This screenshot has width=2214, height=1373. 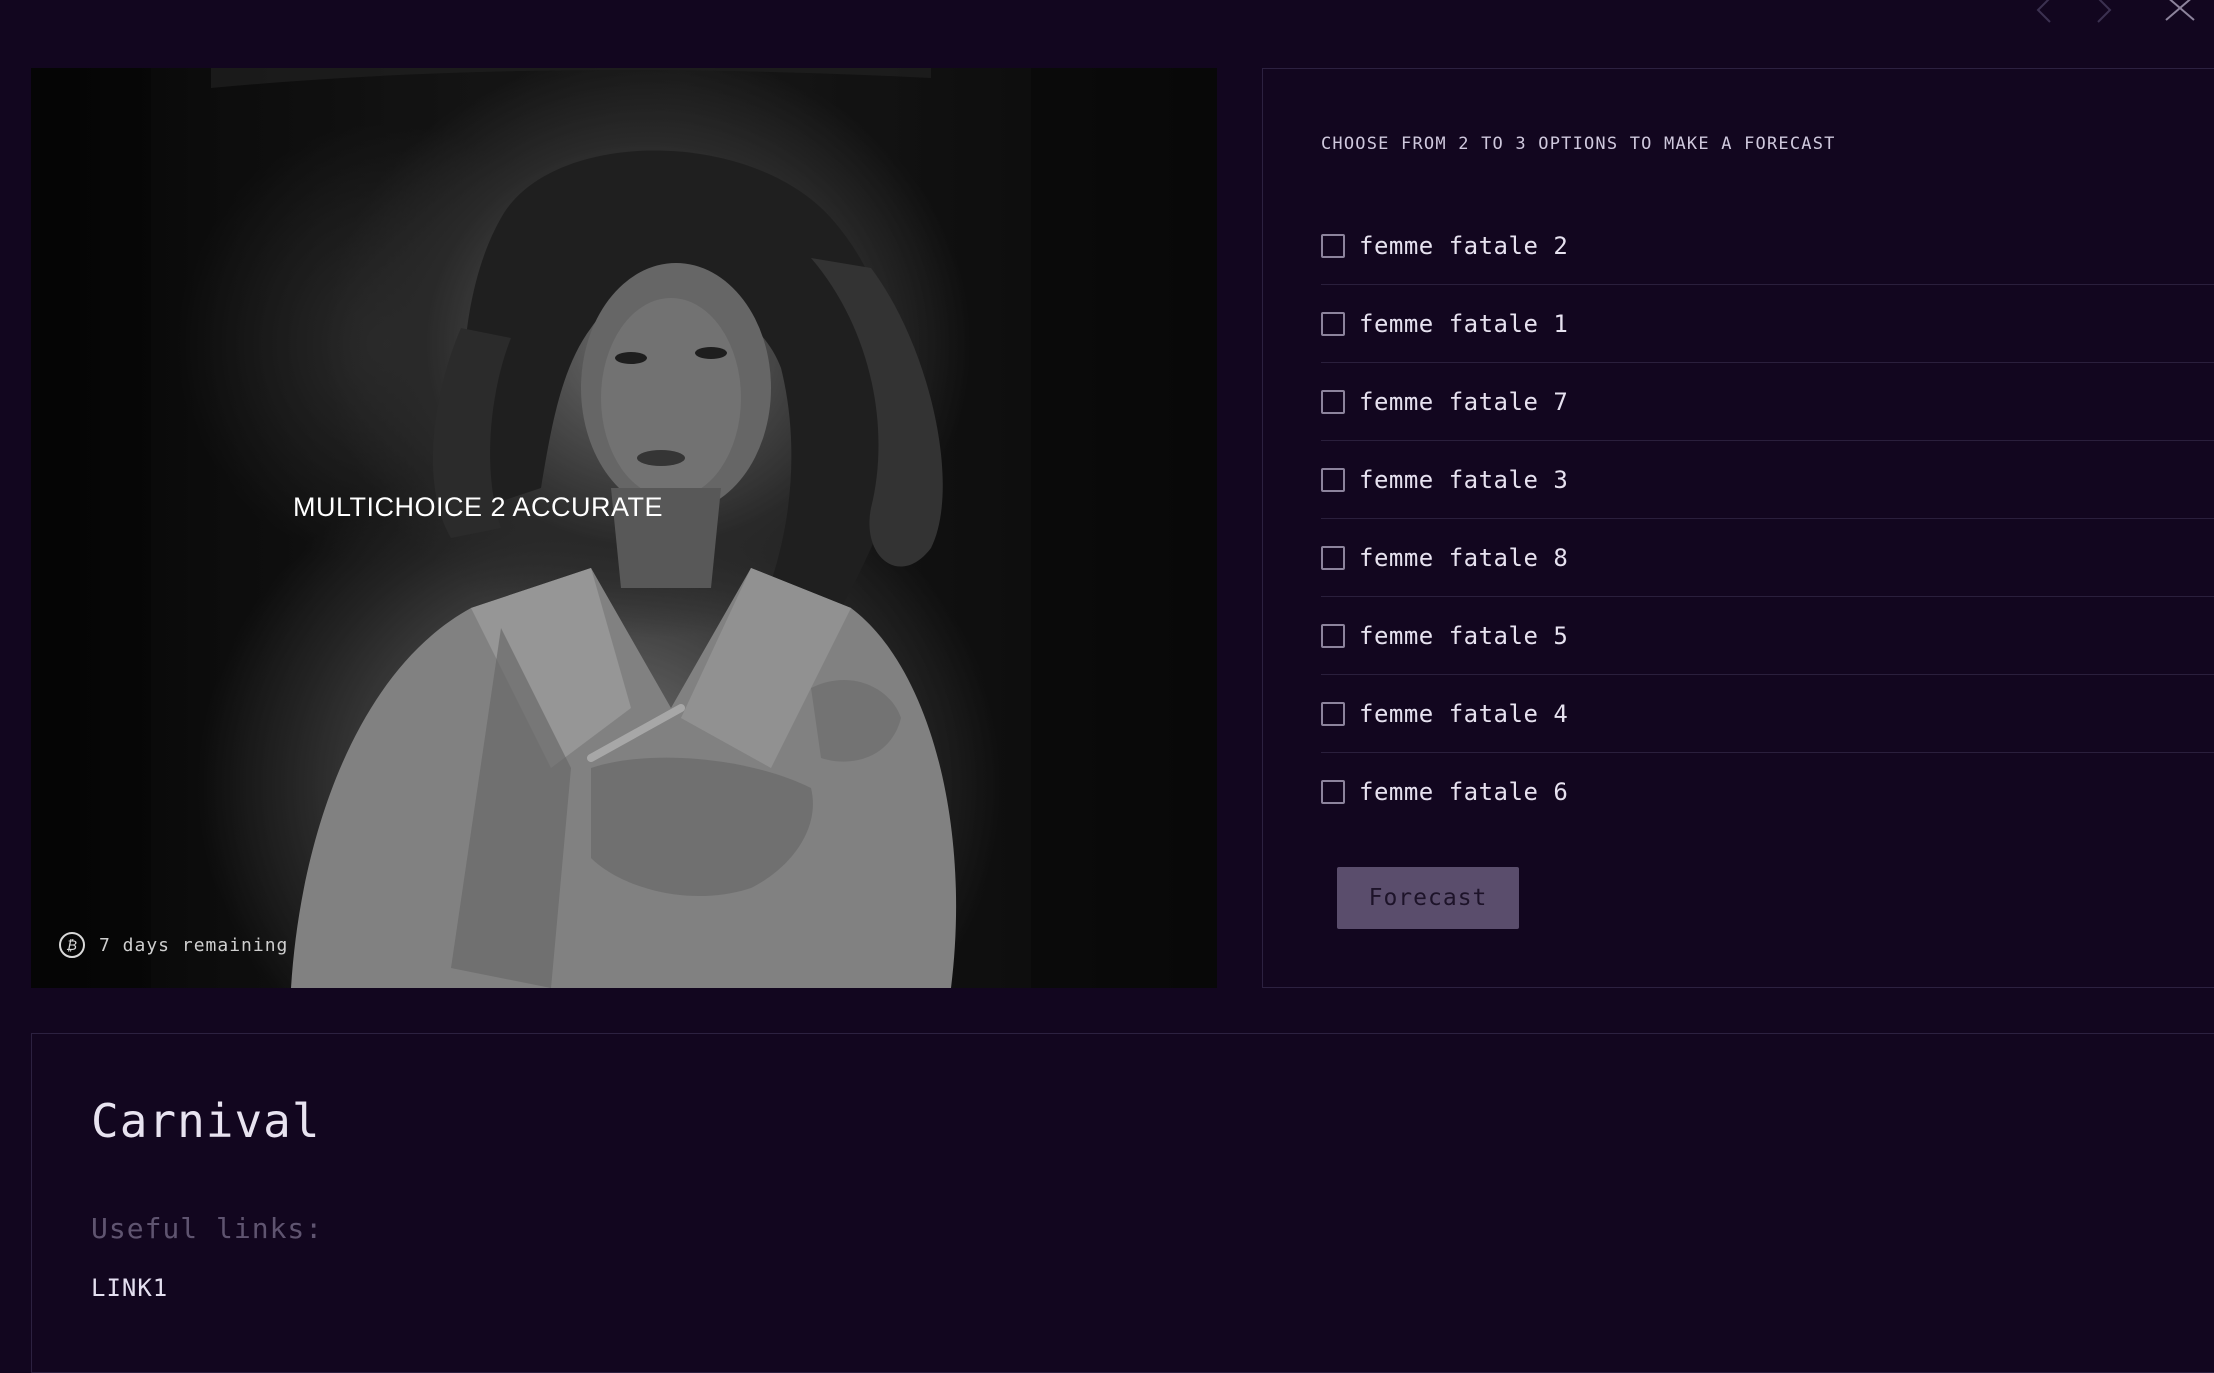 What do you see at coordinates (1428, 898) in the screenshot?
I see `forecast-button: Forecast` at bounding box center [1428, 898].